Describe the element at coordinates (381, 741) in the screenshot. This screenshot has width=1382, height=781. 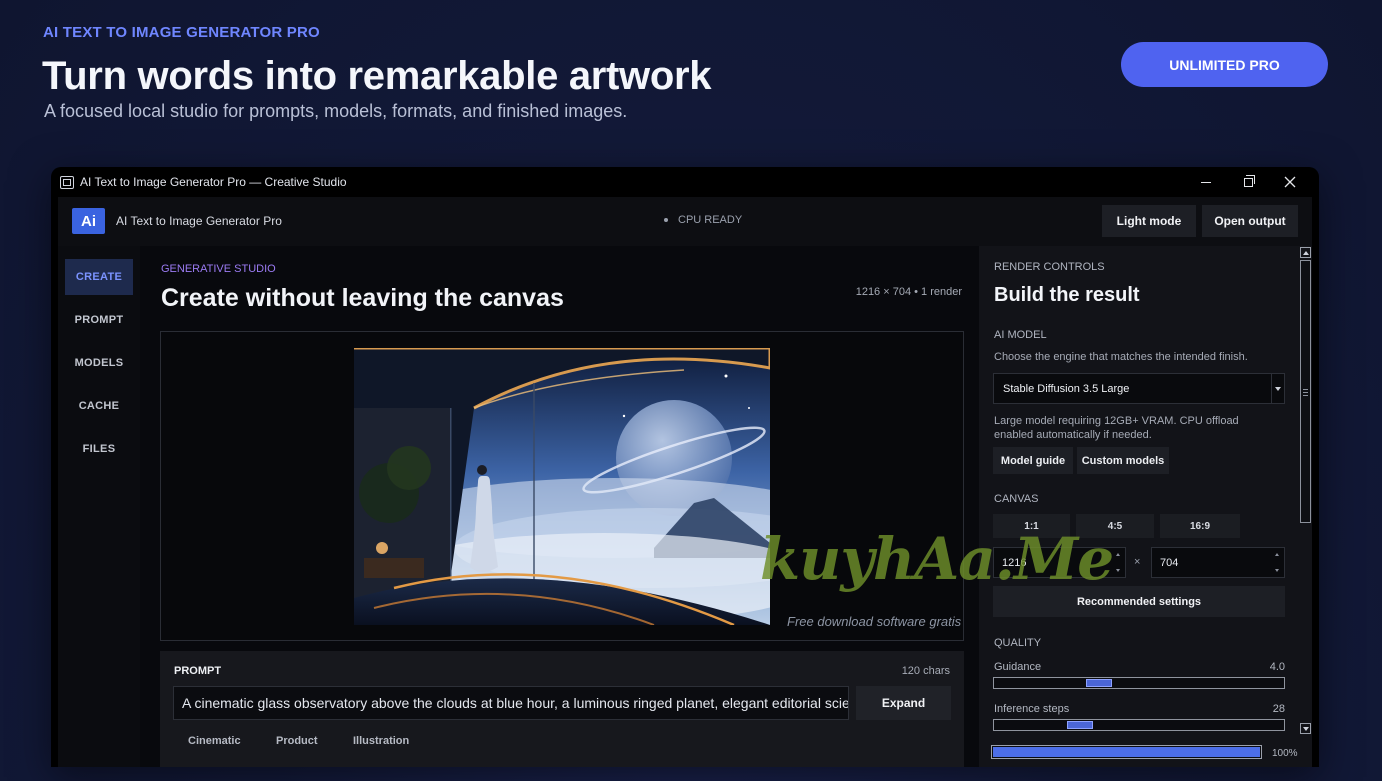
I see `chip-illustration: Illustration` at that location.